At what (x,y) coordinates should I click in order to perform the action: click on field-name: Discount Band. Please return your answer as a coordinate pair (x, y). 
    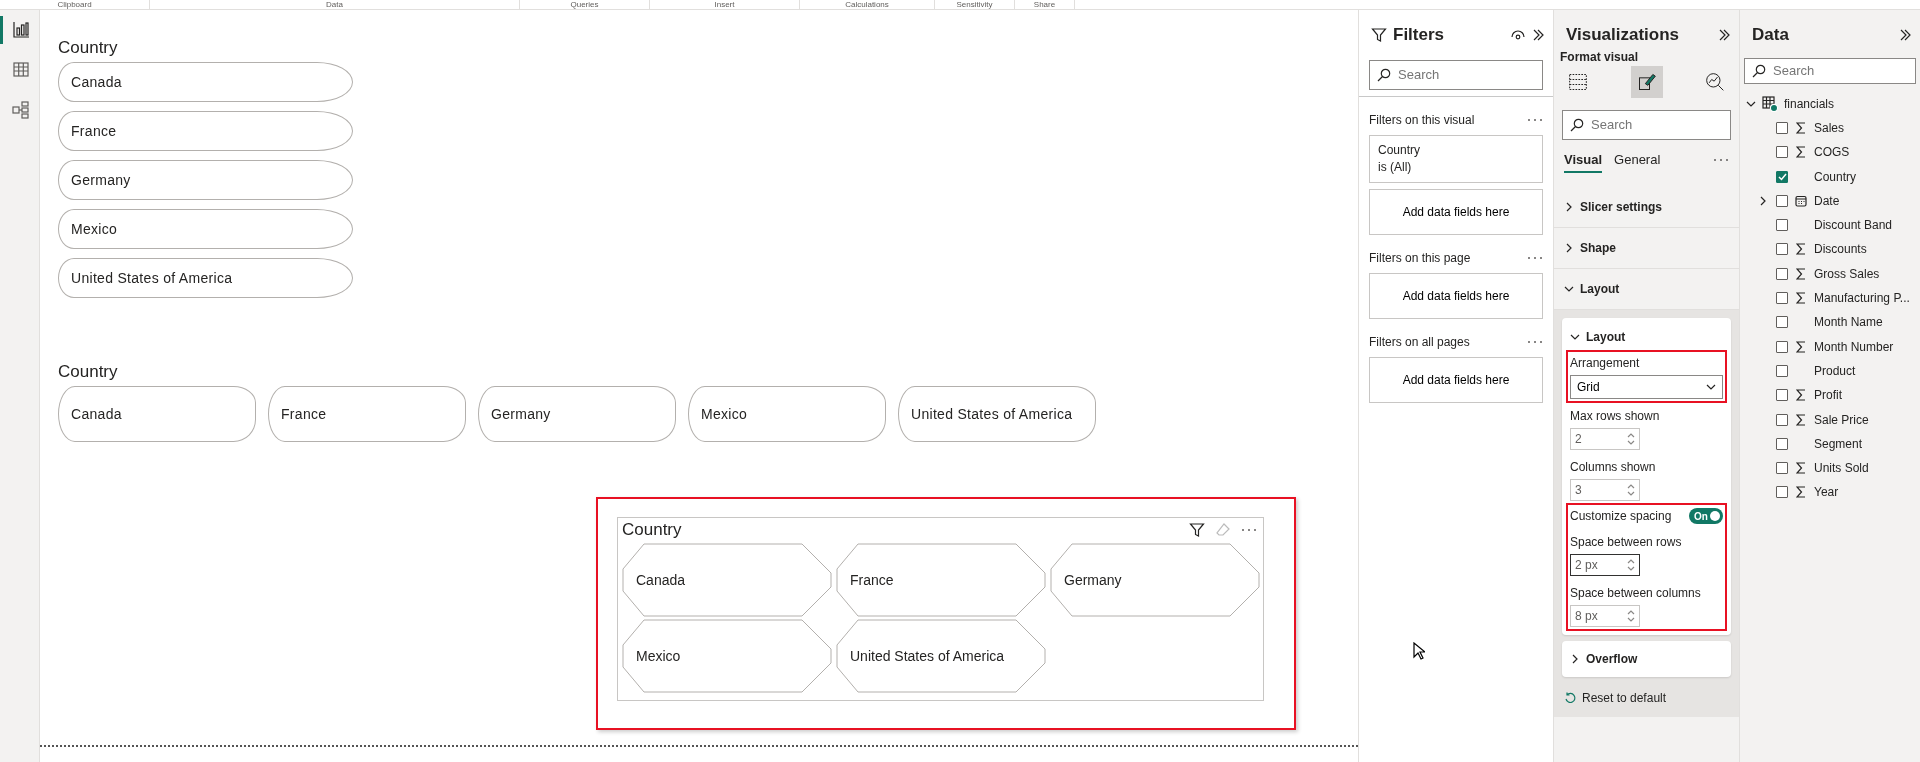
    Looking at the image, I should click on (1853, 225).